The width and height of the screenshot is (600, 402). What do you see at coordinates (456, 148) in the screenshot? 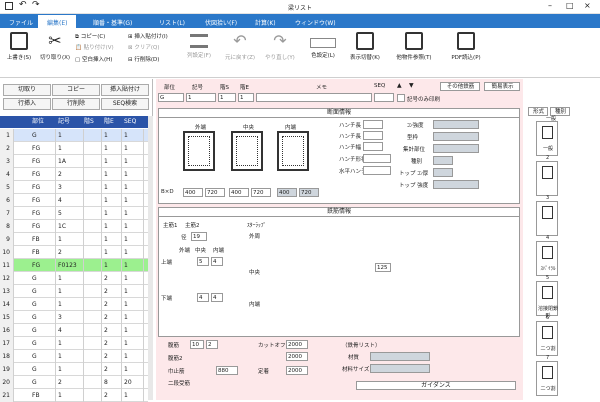
I see `assemble-select` at bounding box center [456, 148].